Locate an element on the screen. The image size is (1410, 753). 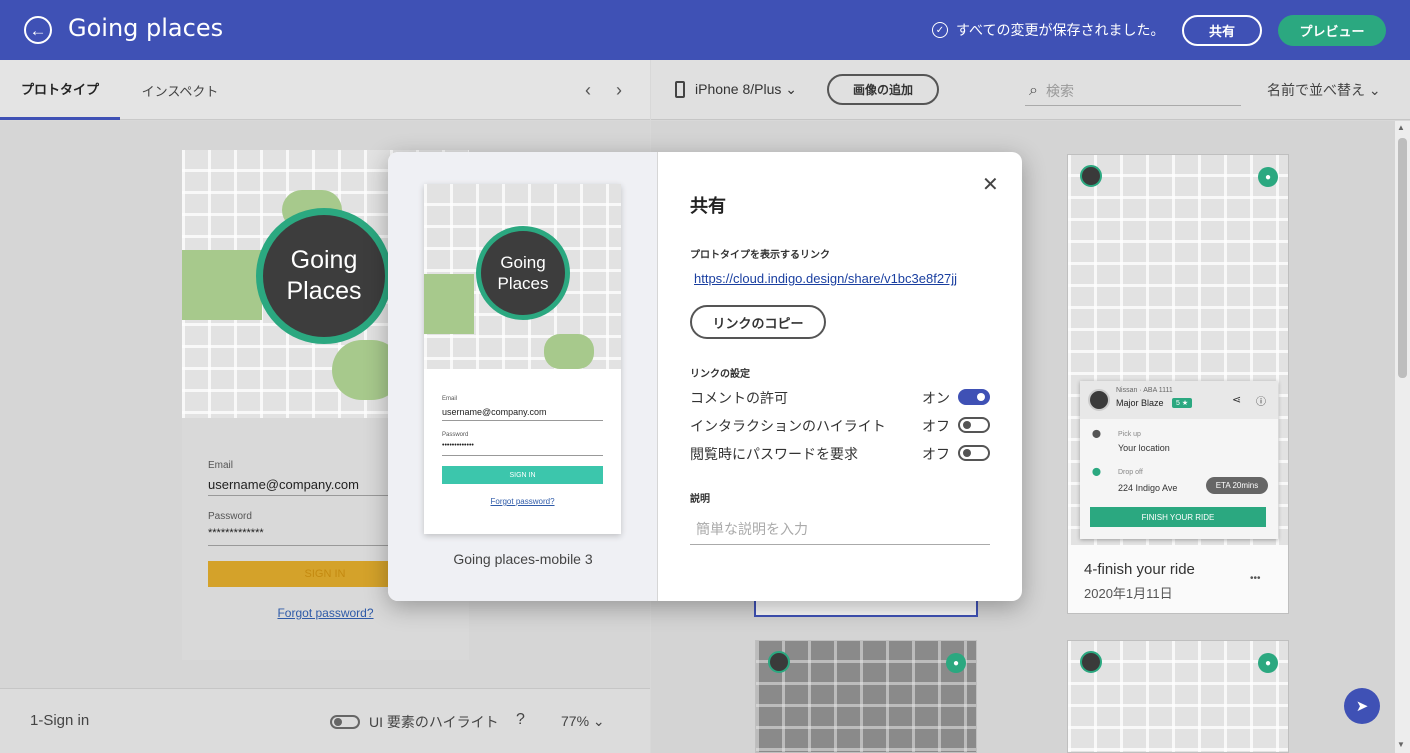
dropoff-label: Drop off is located at coordinates (1130, 472).